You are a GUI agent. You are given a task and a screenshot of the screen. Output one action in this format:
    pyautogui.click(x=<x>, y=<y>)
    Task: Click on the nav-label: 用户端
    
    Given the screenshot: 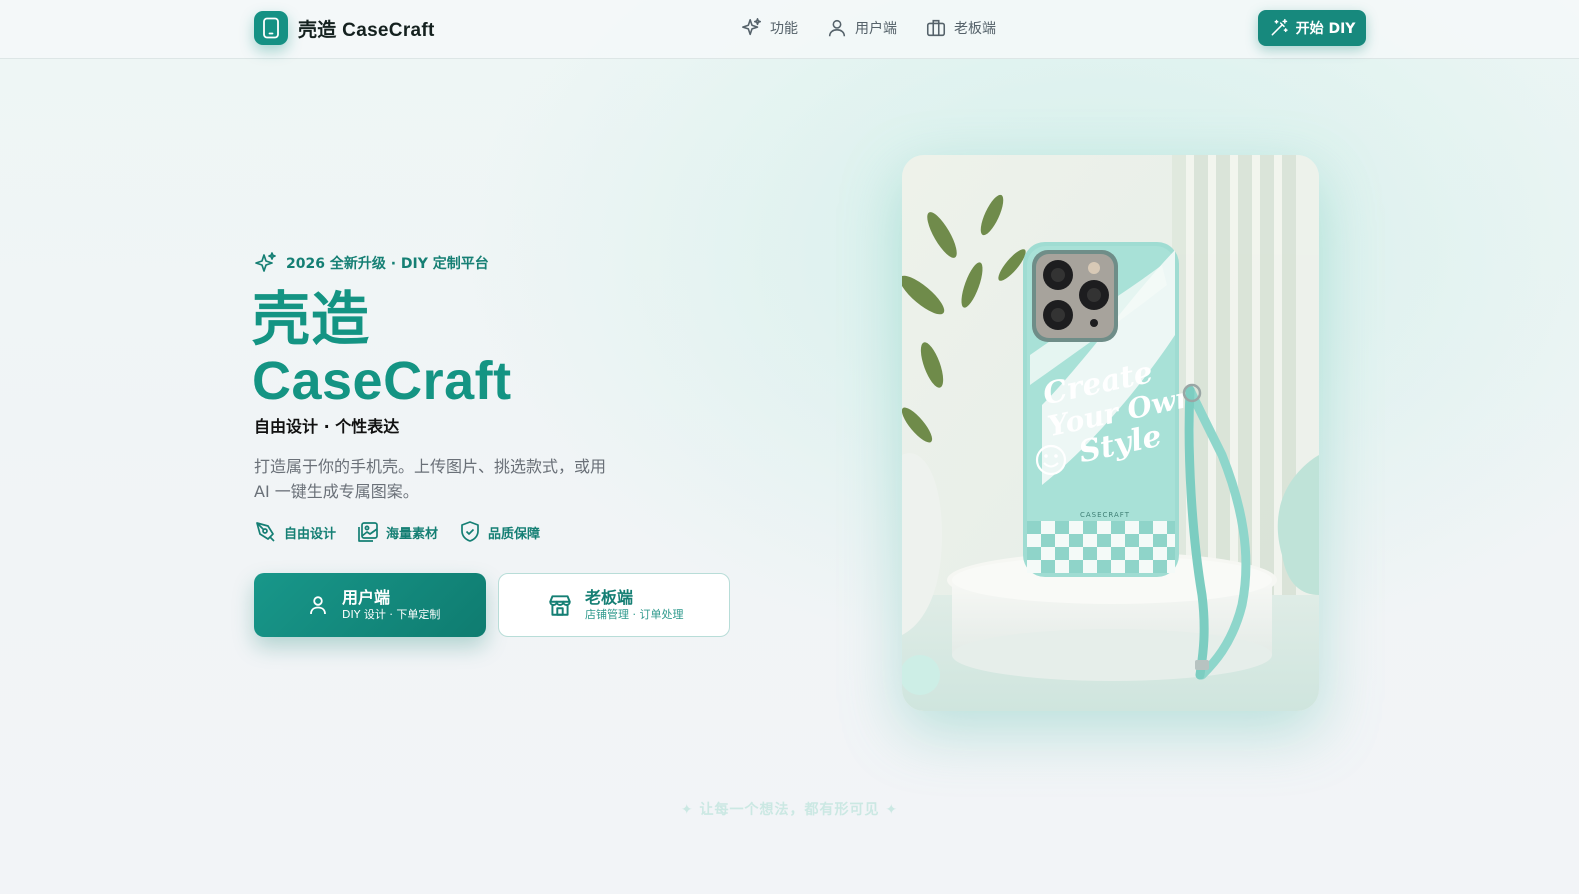 What is the action you would take?
    pyautogui.click(x=876, y=29)
    